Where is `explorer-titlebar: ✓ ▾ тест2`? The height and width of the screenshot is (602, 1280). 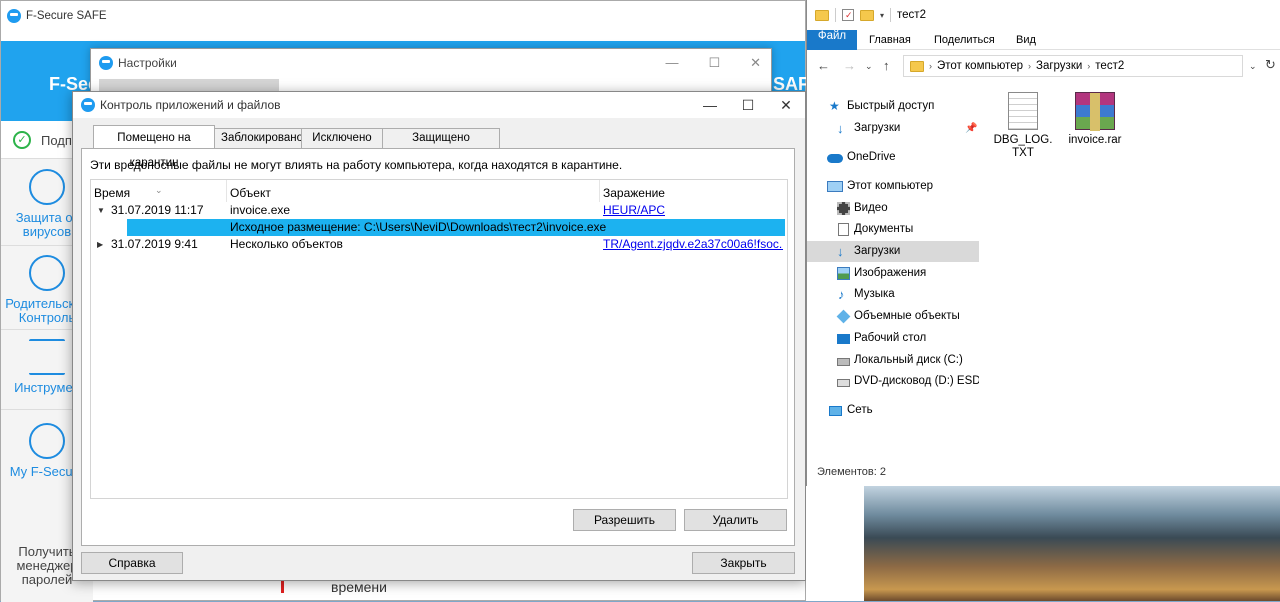
explorer-titlebar: ✓ ▾ тест2 is located at coordinates (1043, 15).